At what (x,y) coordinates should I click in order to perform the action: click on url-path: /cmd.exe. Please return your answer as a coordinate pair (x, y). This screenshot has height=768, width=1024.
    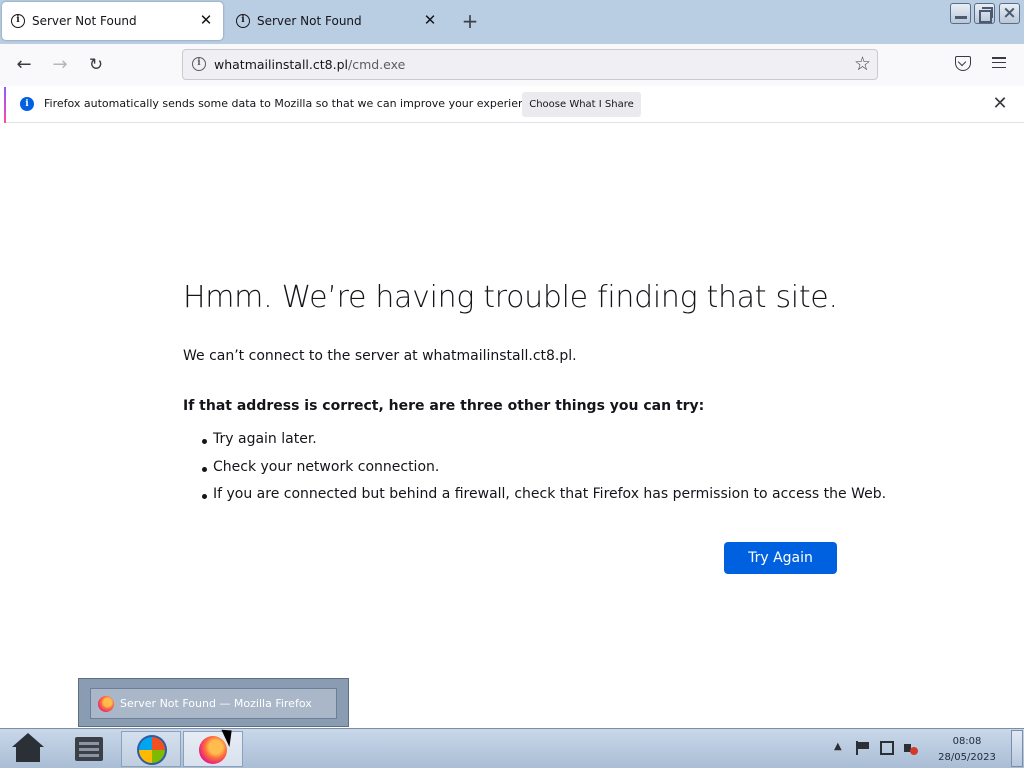
    Looking at the image, I should click on (376, 64).